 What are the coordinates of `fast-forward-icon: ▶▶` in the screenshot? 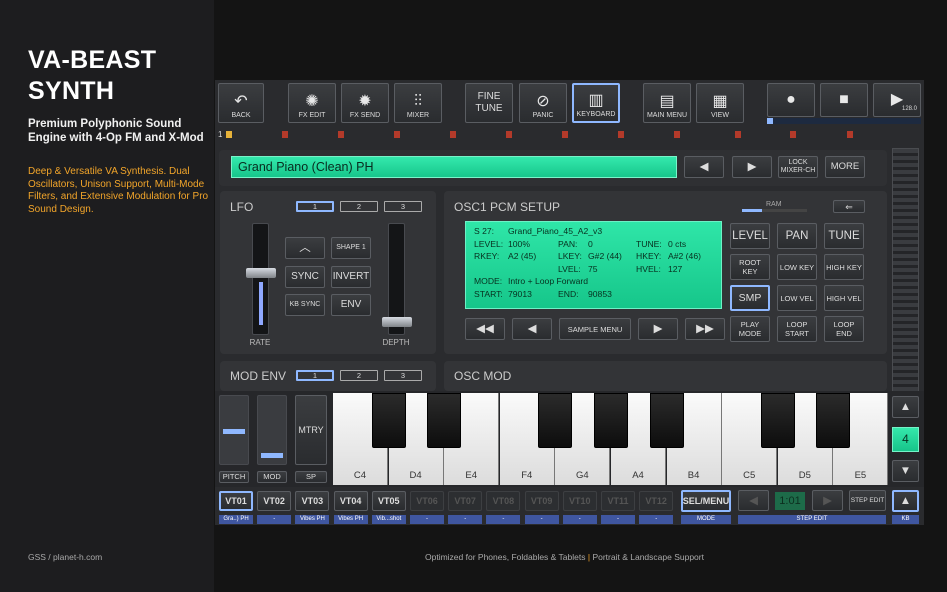 It's located at (705, 329).